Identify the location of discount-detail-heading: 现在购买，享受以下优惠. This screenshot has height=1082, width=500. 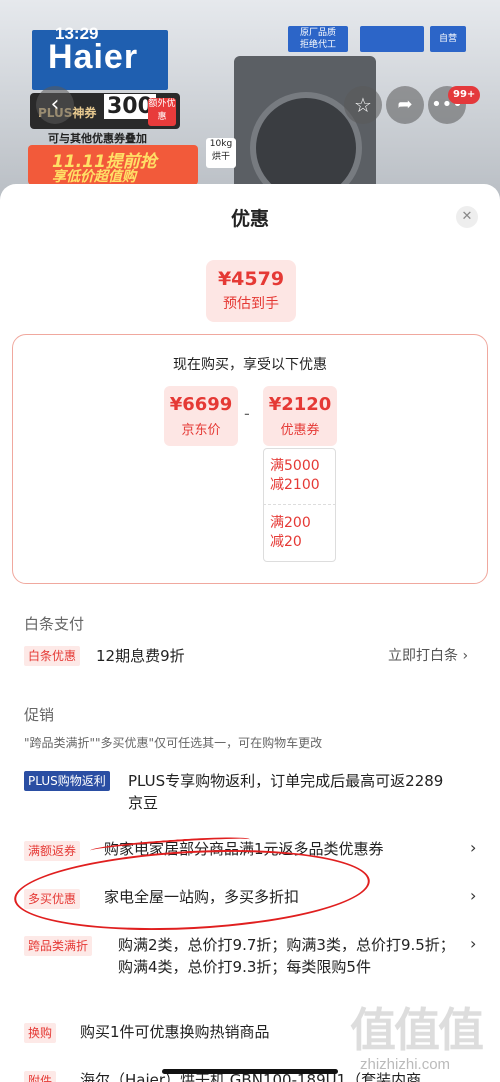
(250, 365).